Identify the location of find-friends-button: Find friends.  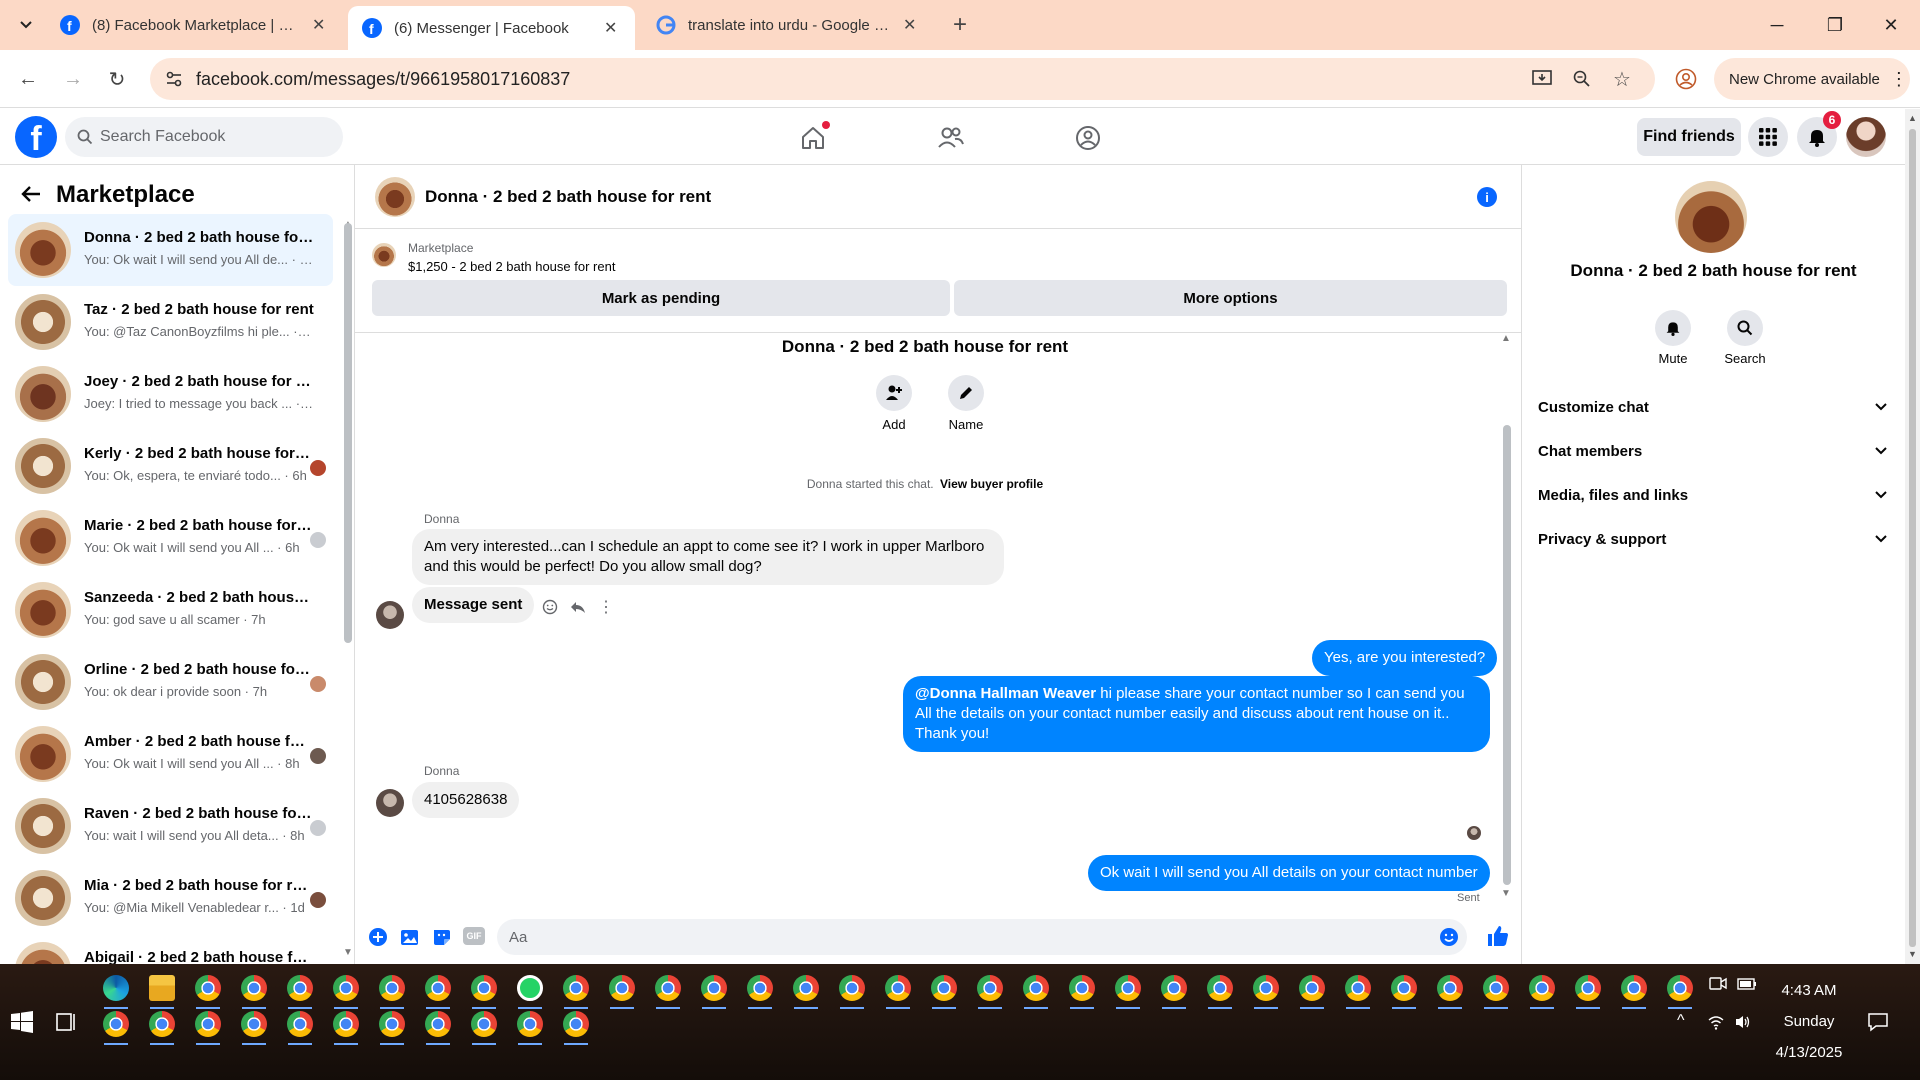
(1689, 137).